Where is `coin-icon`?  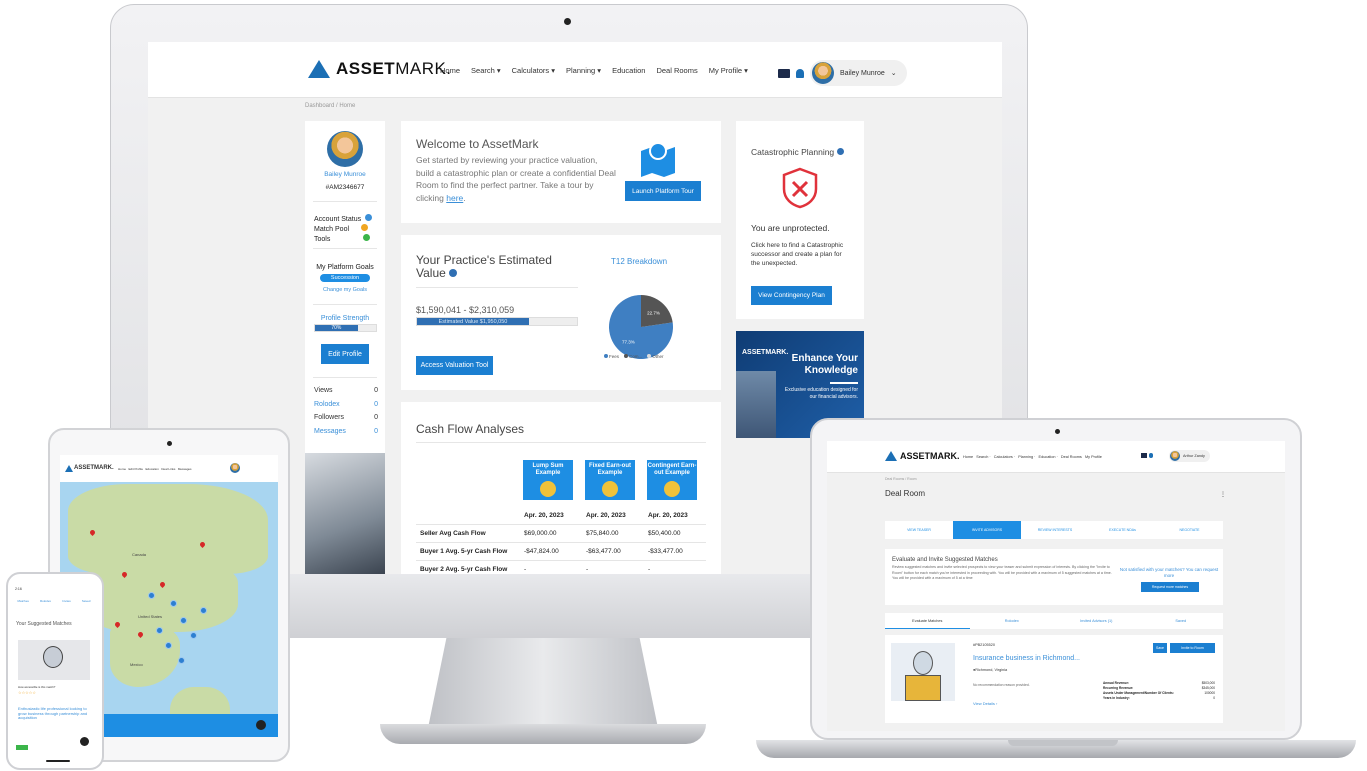
coin-icon is located at coordinates (548, 489).